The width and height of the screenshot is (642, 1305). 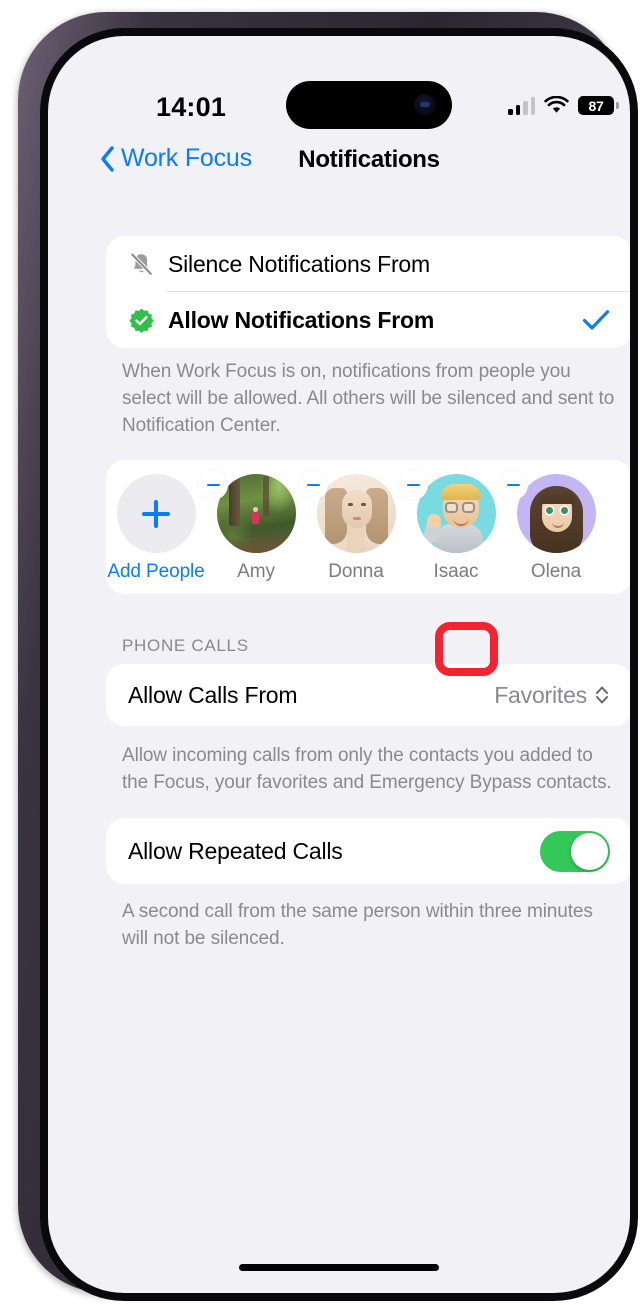 I want to click on person-olena: Olena, so click(x=552, y=526).